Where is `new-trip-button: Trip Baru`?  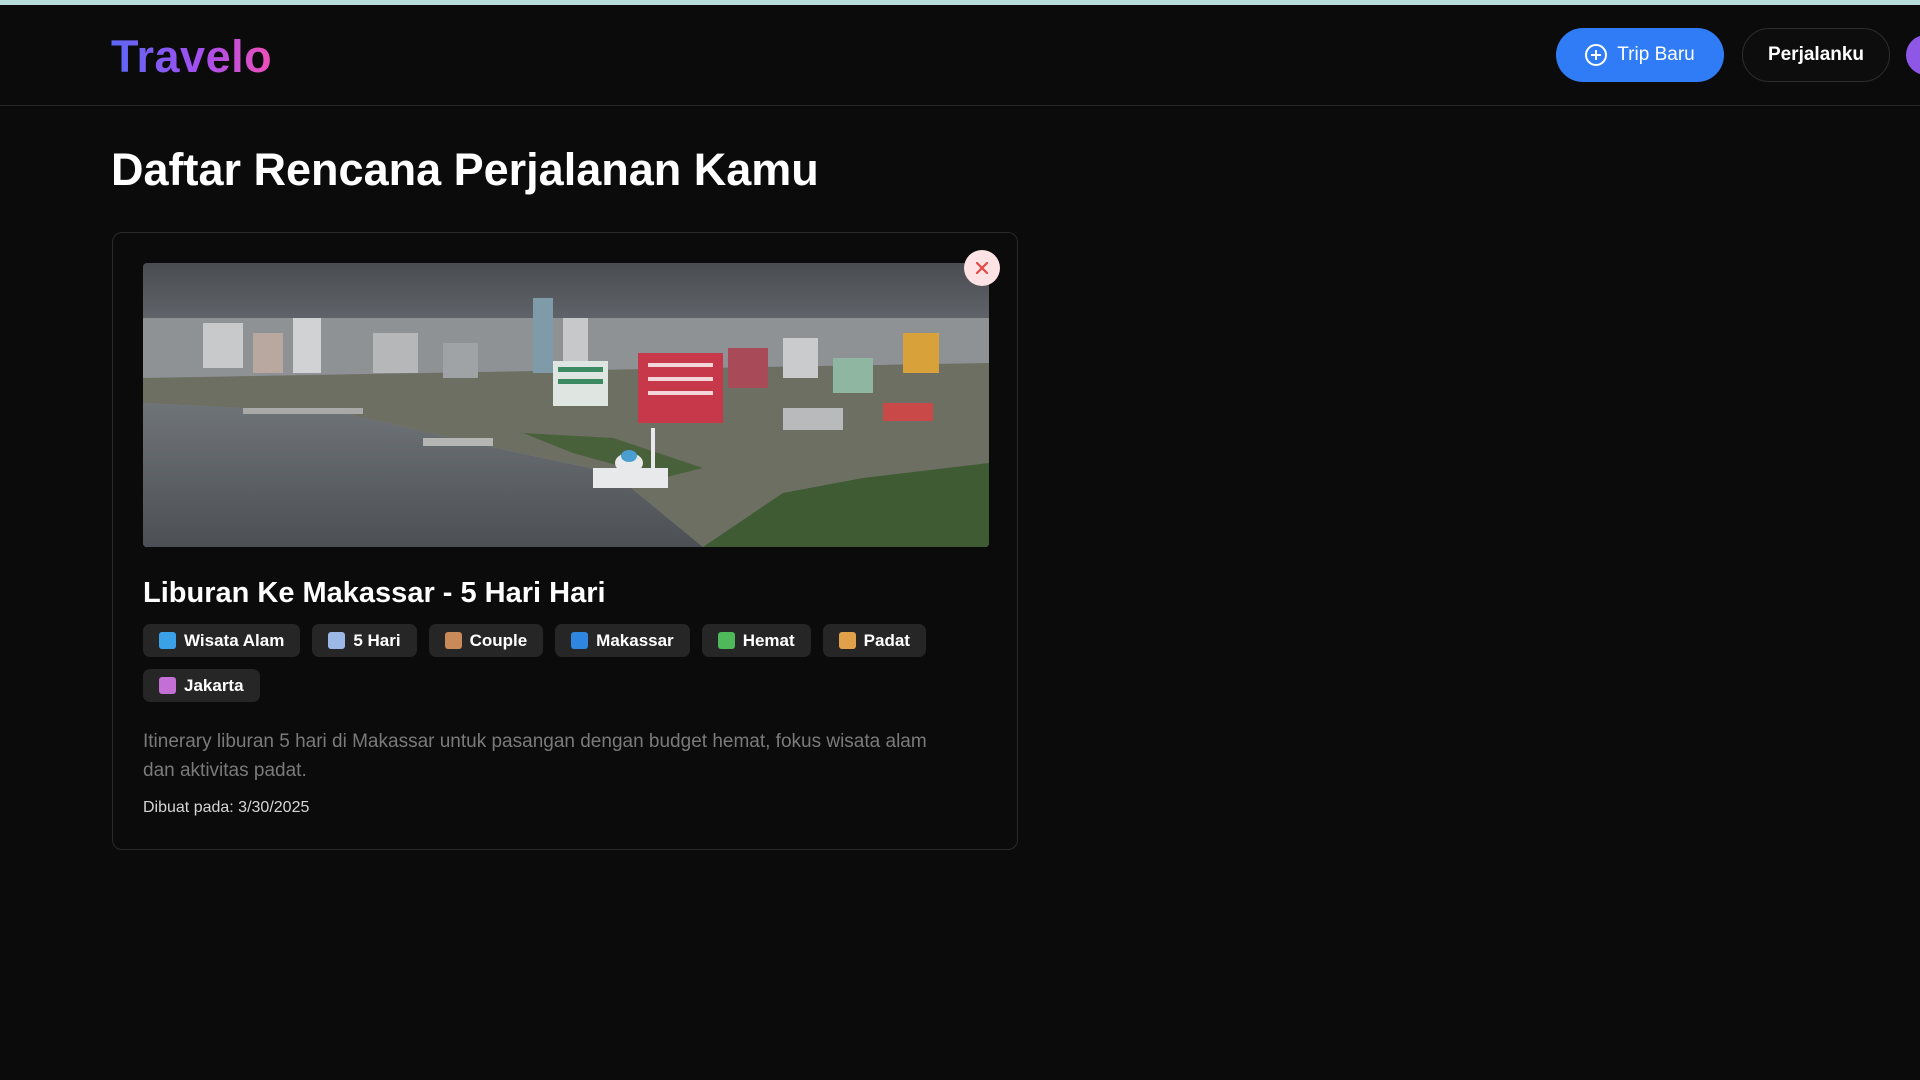
new-trip-button: Trip Baru is located at coordinates (1640, 55).